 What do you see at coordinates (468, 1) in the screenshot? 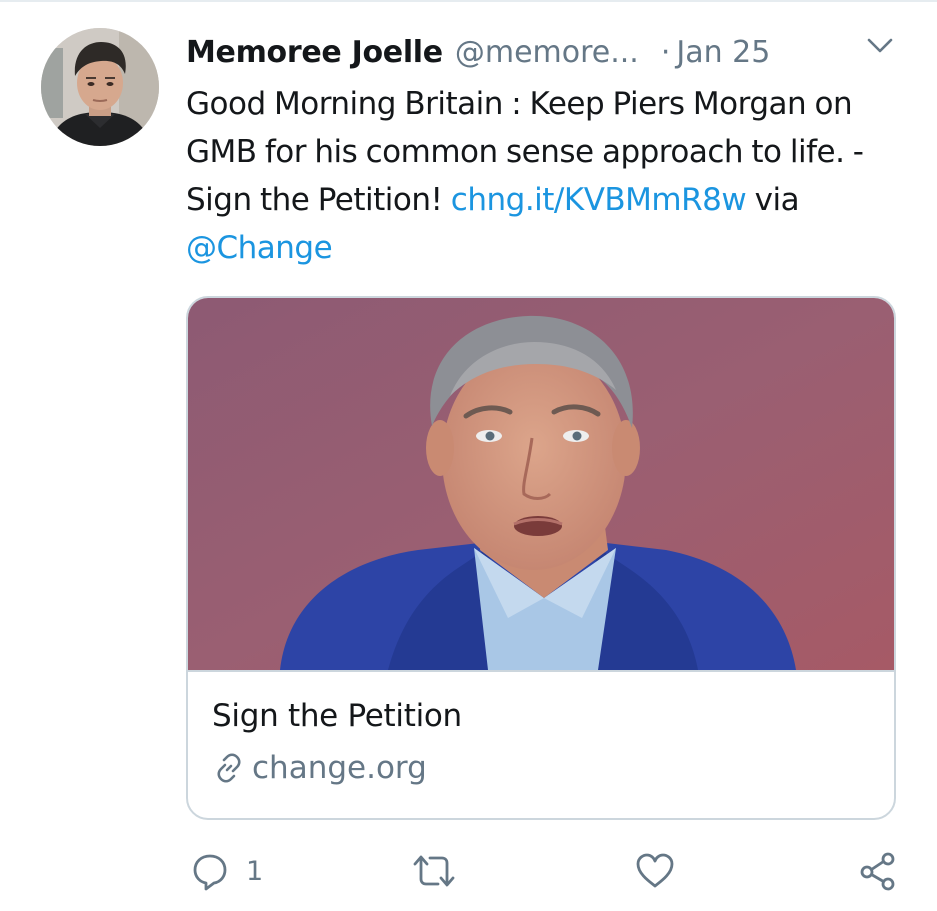
I see `top-divider` at bounding box center [468, 1].